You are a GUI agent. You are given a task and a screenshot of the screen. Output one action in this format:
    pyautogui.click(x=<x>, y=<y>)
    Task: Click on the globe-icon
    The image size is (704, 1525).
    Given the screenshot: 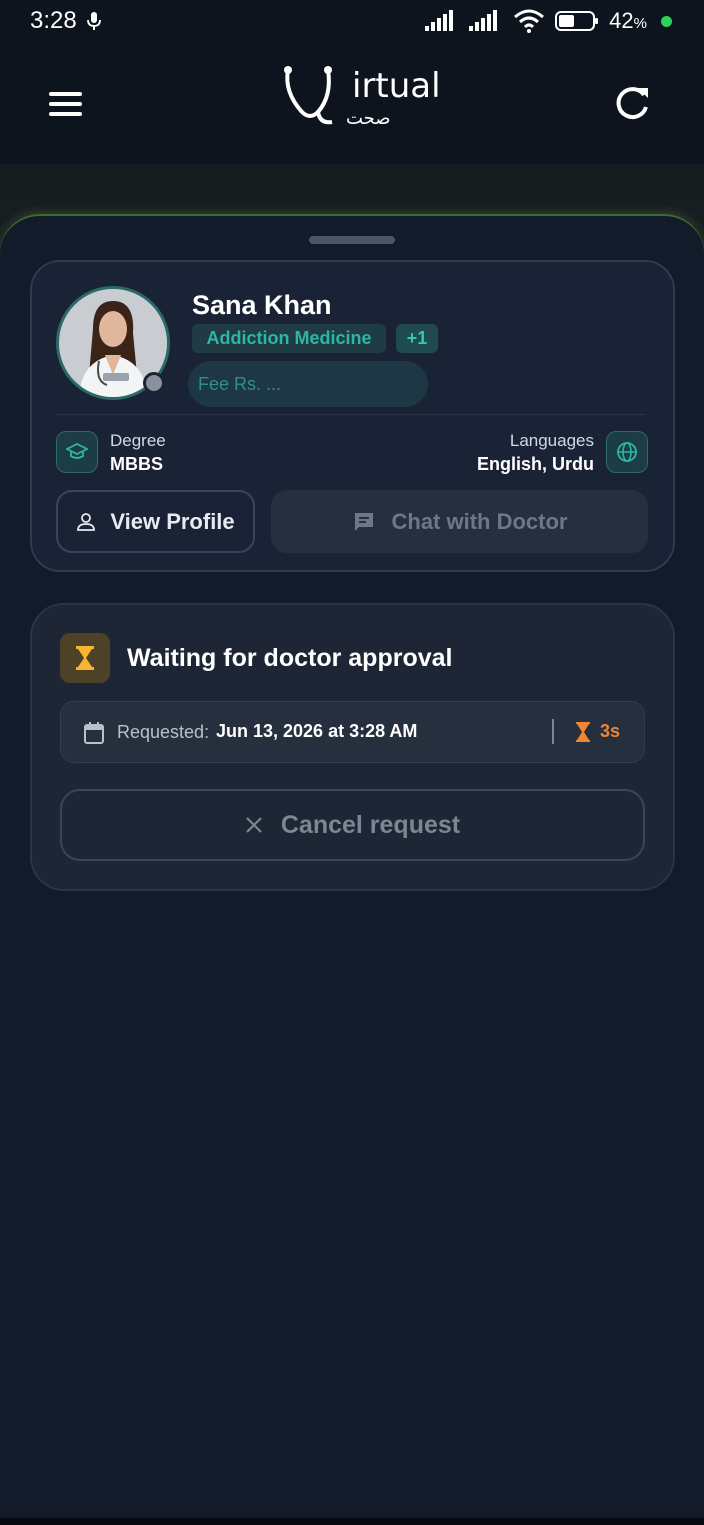 What is the action you would take?
    pyautogui.click(x=627, y=452)
    